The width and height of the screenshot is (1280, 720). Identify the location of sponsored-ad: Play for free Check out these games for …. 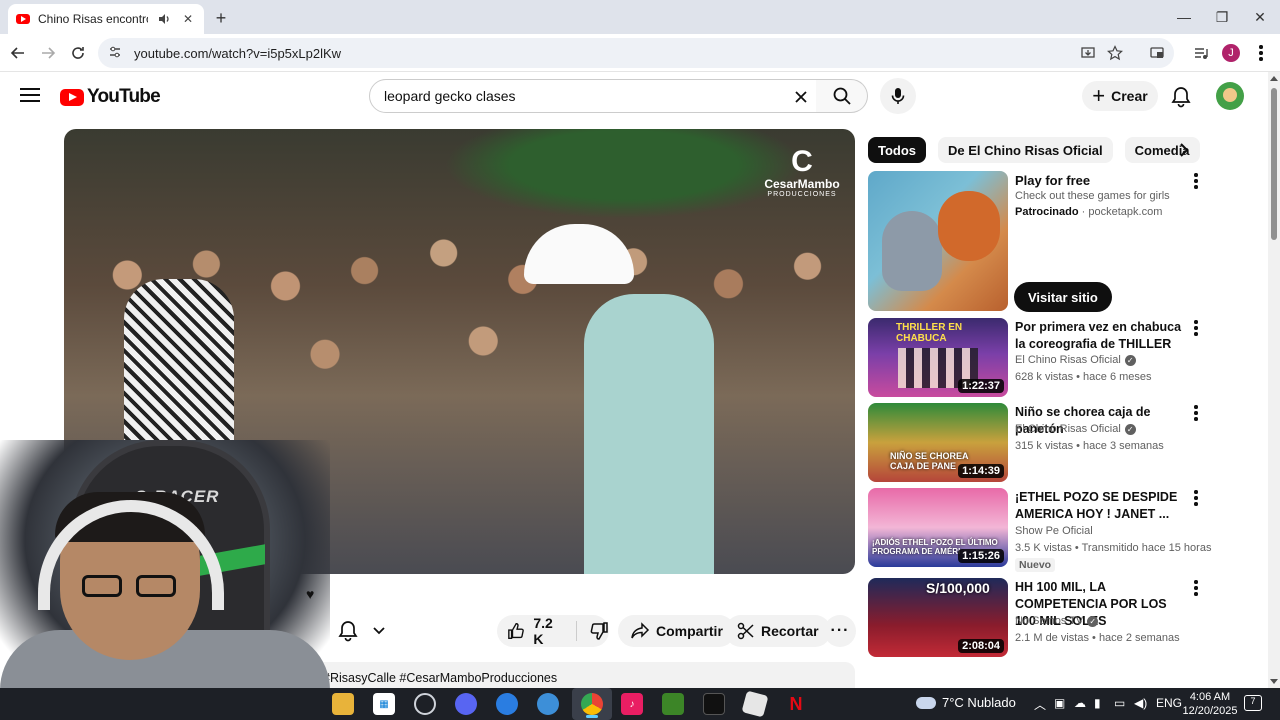
(1036, 241).